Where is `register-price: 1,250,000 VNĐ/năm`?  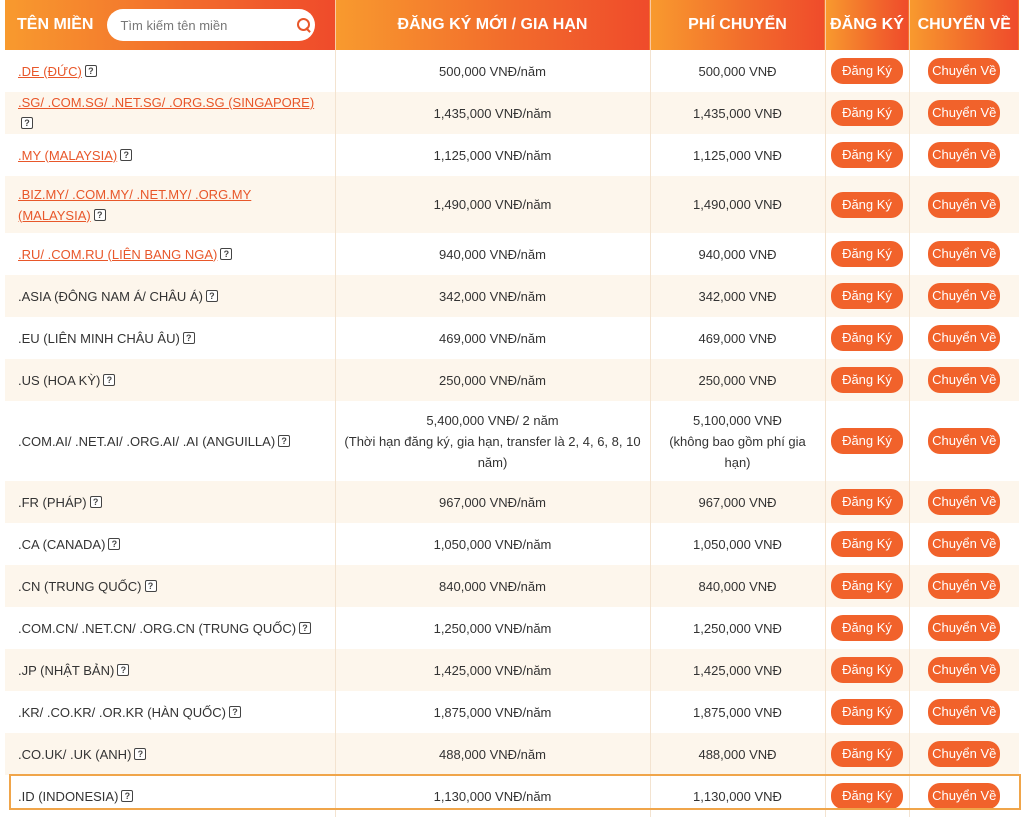
register-price: 1,250,000 VNĐ/năm is located at coordinates (492, 628).